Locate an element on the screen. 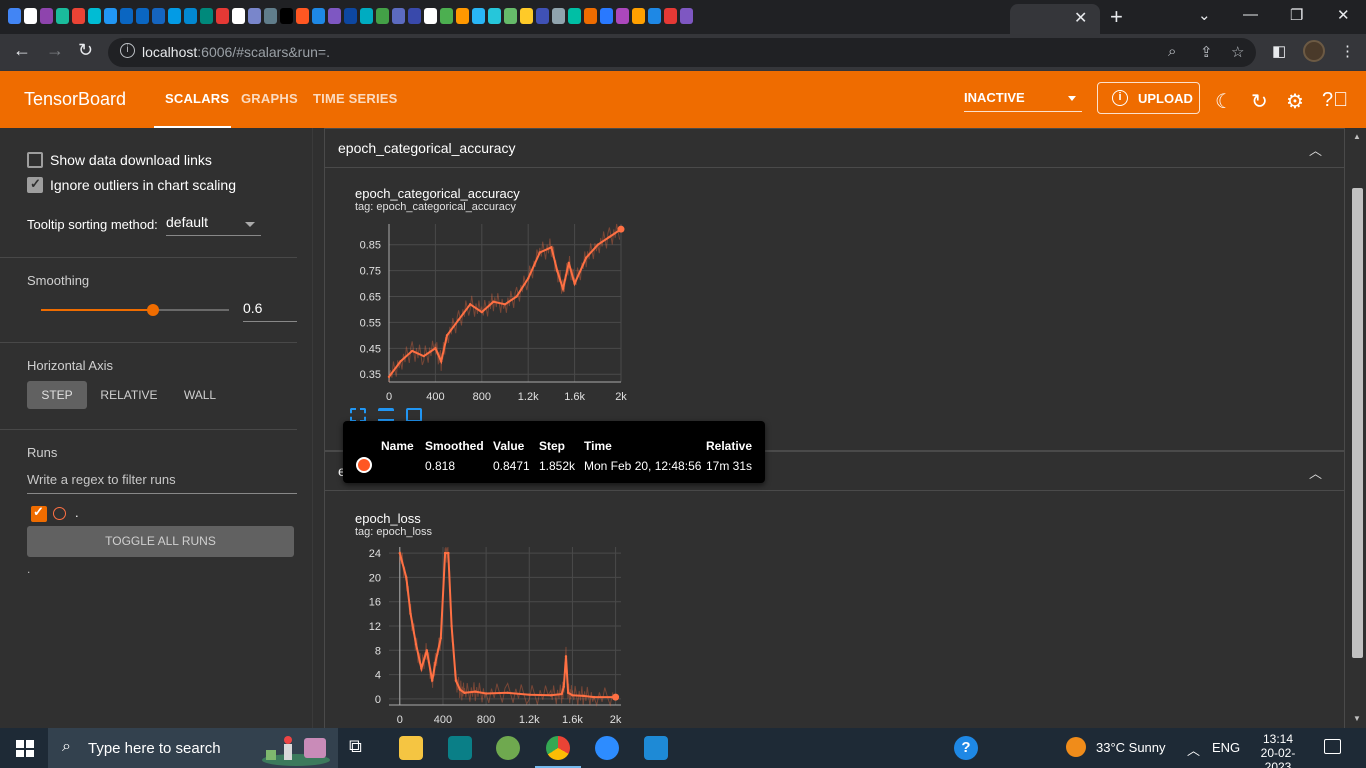 The image size is (1366, 768). upload-button: i UPLOAD is located at coordinates (1148, 98).